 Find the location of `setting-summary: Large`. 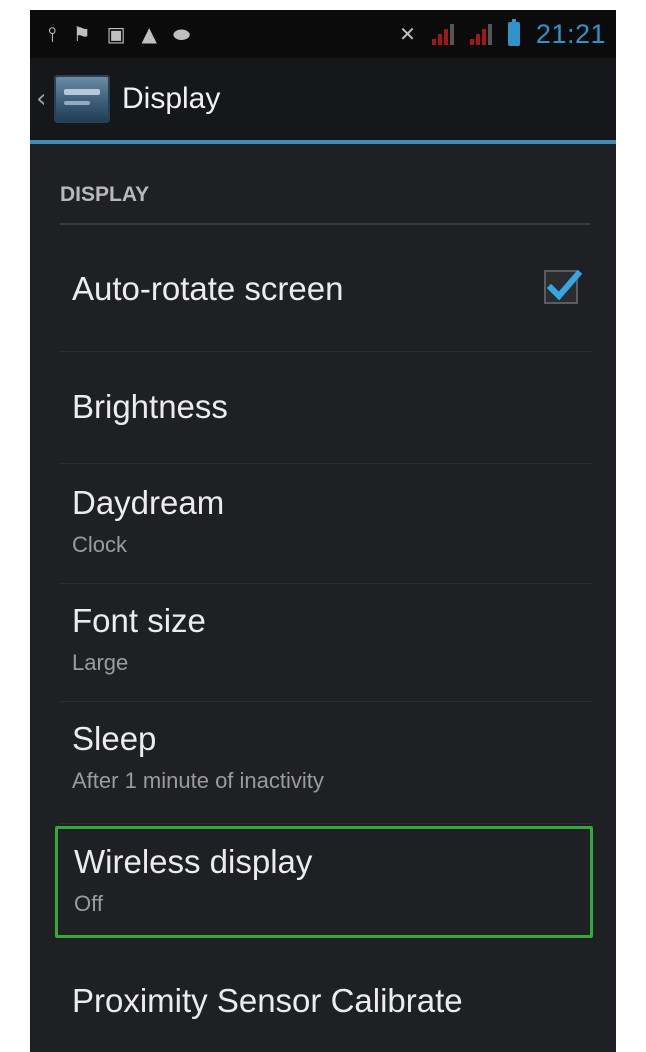

setting-summary: Large is located at coordinates (100, 662).